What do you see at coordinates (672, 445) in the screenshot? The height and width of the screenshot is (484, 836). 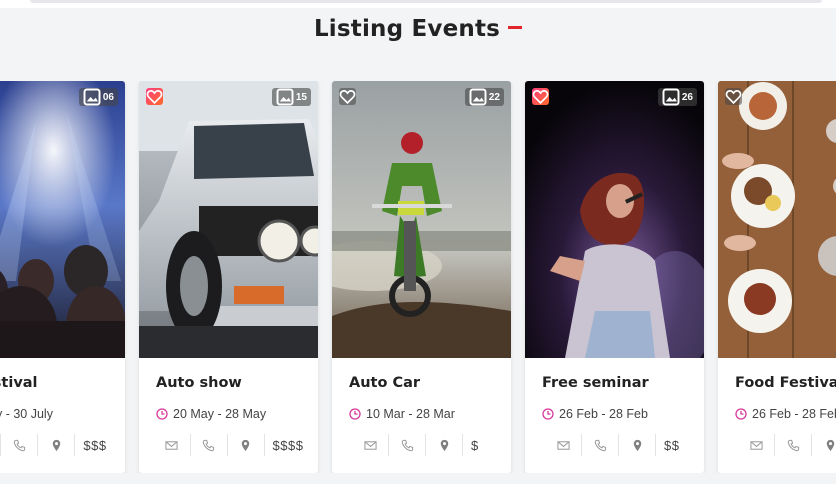 I see `price-level: $$` at bounding box center [672, 445].